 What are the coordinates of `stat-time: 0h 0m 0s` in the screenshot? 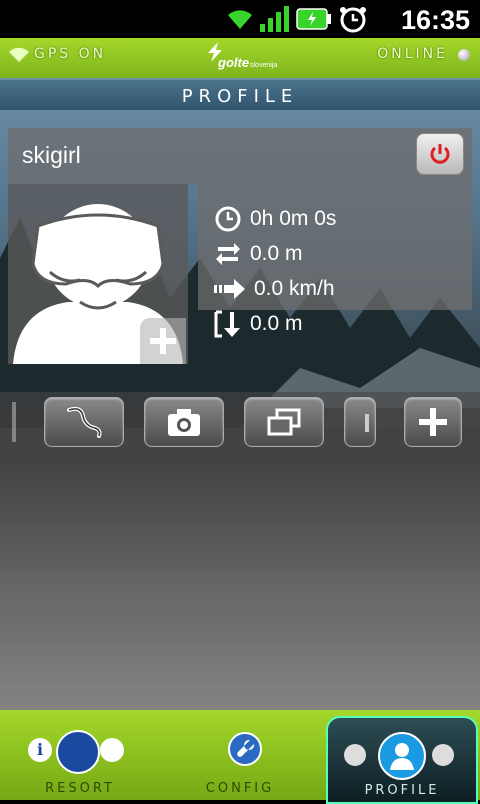 It's located at (275, 219).